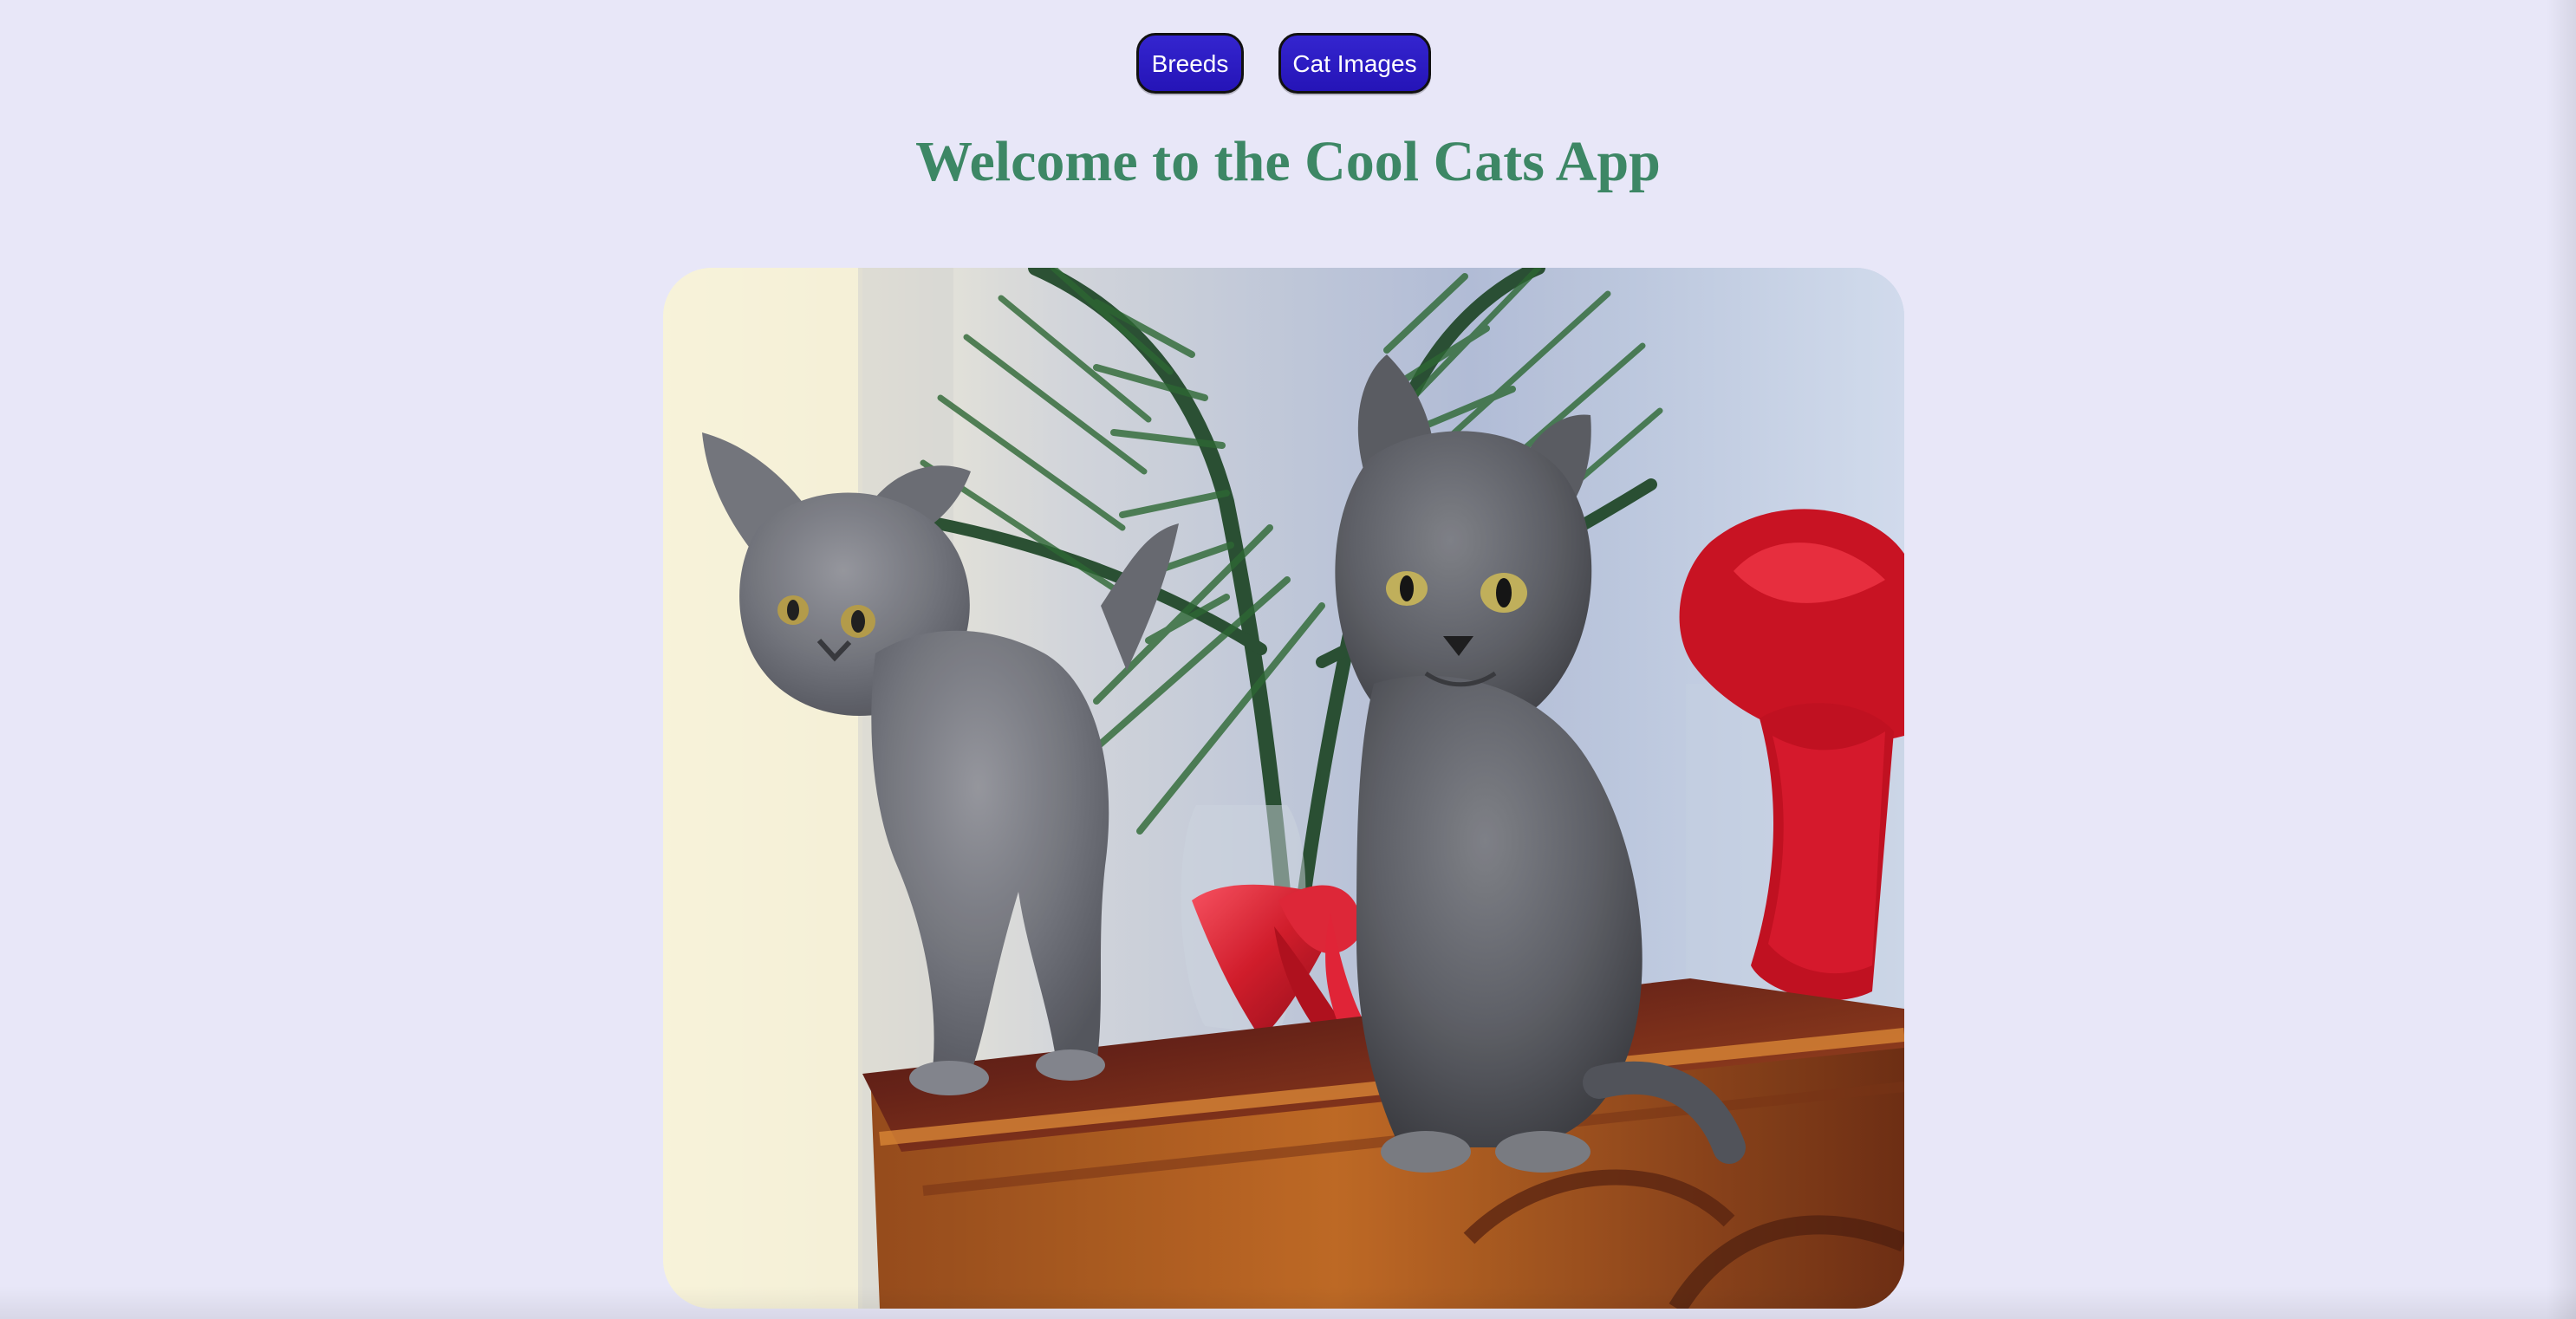 The width and height of the screenshot is (2576, 1319). What do you see at coordinates (2561, 659) in the screenshot?
I see `right-window-shadow` at bounding box center [2561, 659].